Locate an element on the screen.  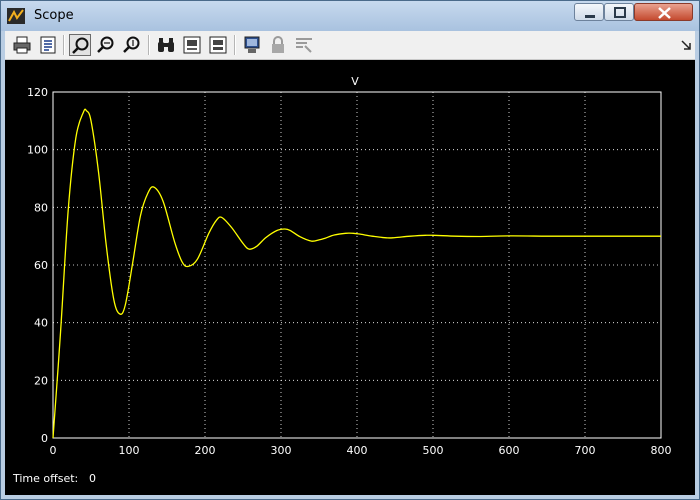
zoom-y-button is located at coordinates (132, 45).